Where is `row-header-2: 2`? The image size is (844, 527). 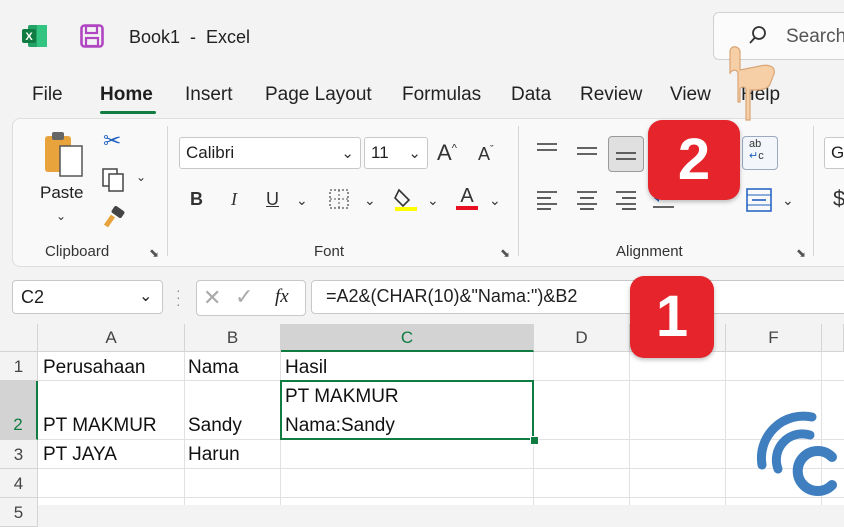
row-header-2: 2 is located at coordinates (19, 410).